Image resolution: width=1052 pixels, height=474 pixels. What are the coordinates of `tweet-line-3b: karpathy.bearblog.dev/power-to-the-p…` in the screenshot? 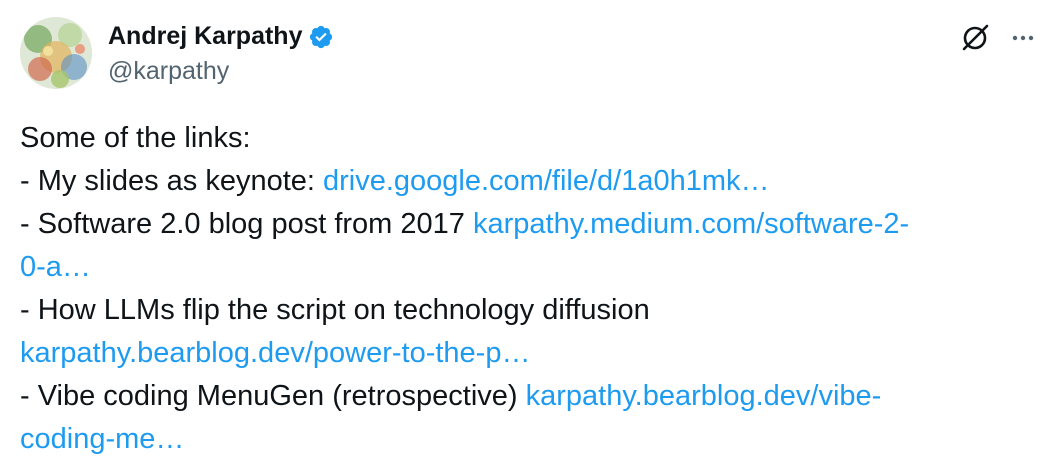 It's located at (526, 353).